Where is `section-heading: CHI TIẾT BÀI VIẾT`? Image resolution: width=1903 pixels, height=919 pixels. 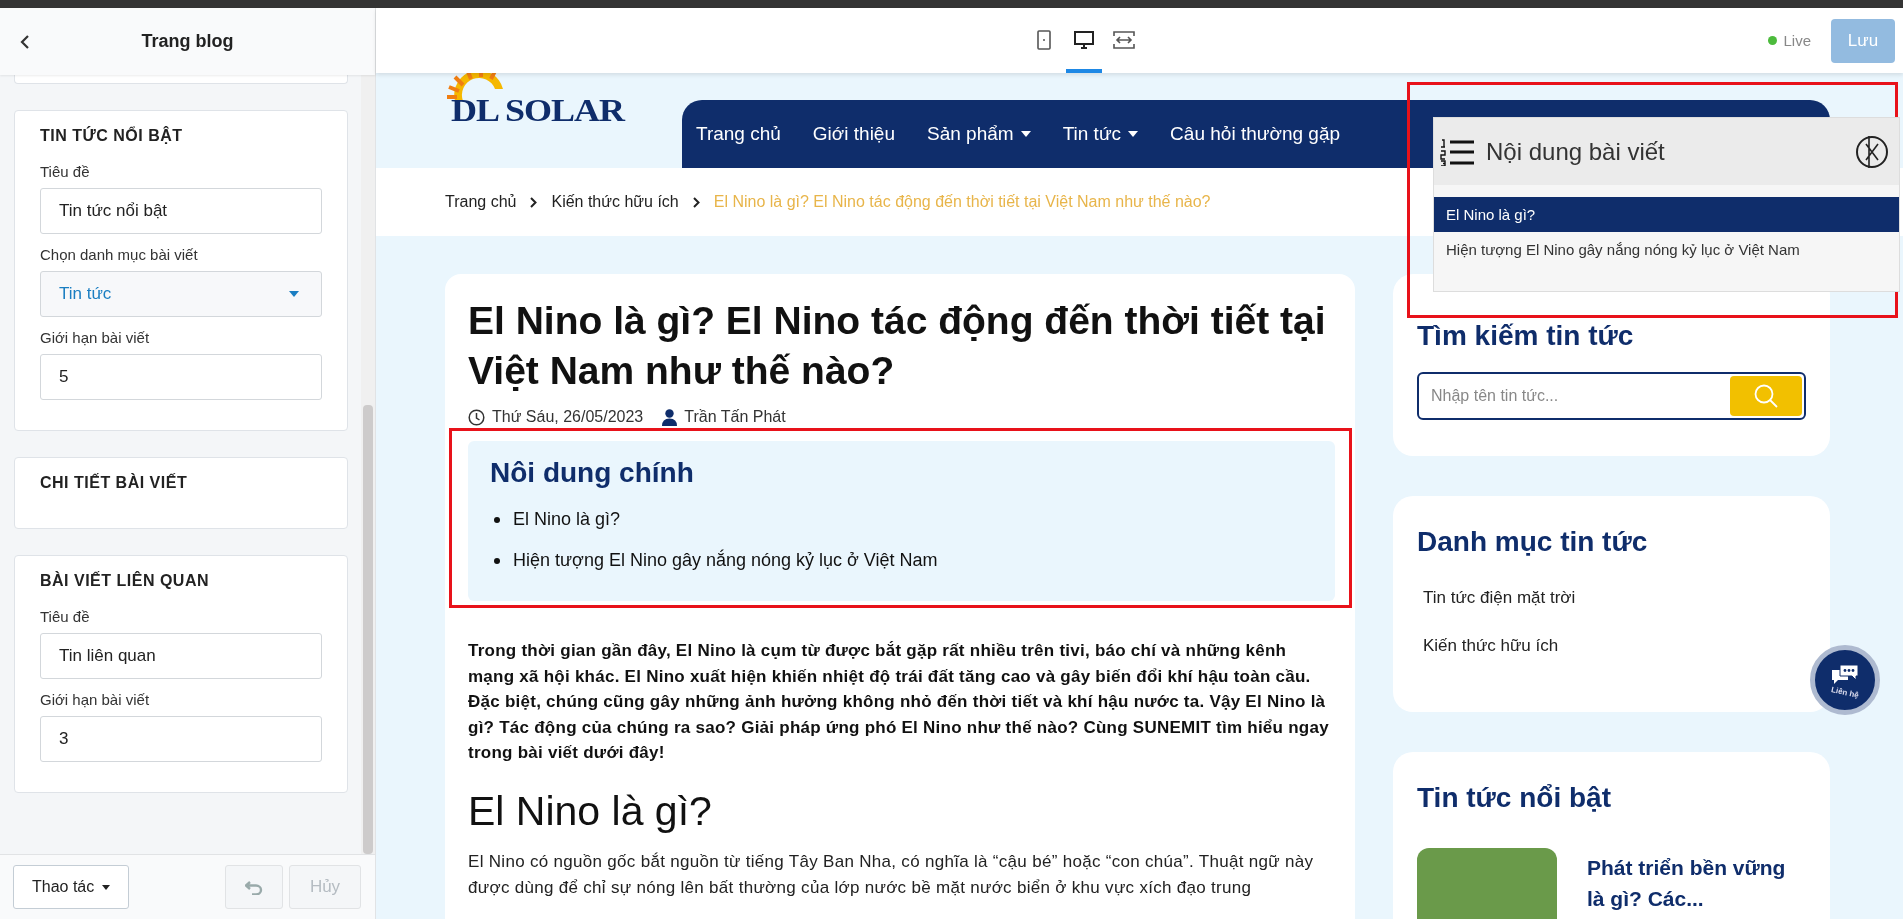
section-heading: CHI TIẾT BÀI VIẾT is located at coordinates (181, 483).